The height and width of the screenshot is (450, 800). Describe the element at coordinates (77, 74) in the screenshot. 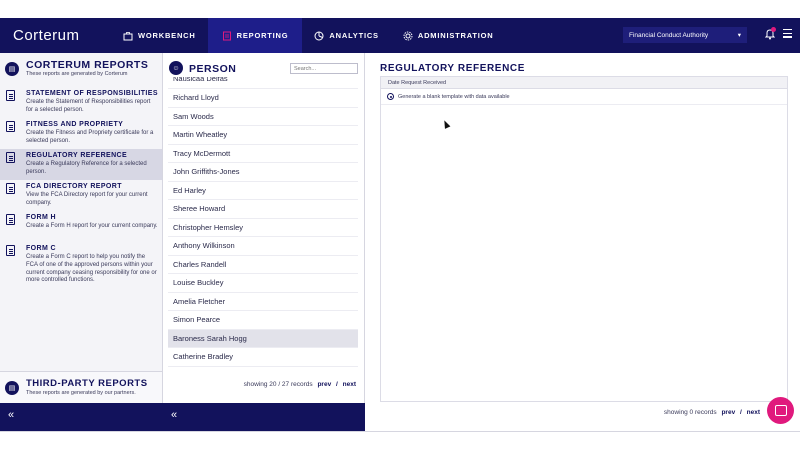

I see `panel-subtitle: These reports are generated by Corterum` at that location.